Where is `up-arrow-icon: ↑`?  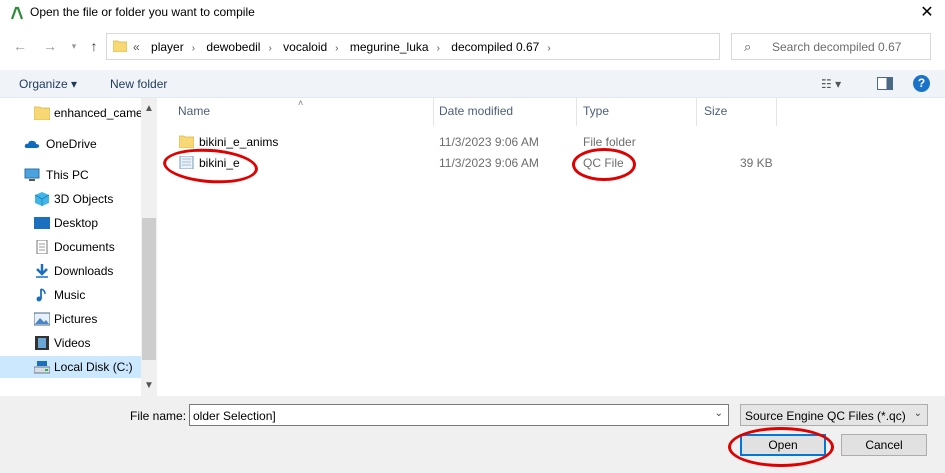
up-arrow-icon: ↑ is located at coordinates (94, 46).